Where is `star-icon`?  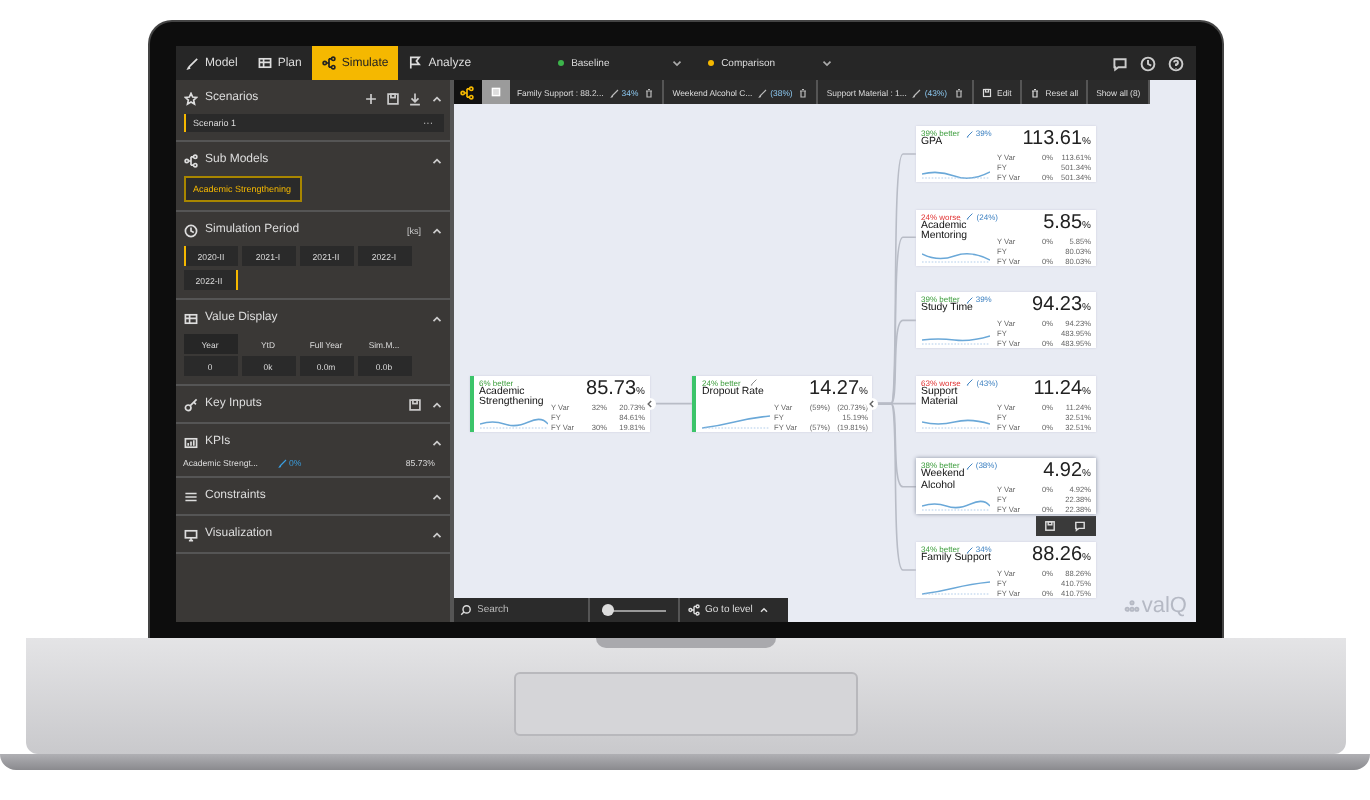
star-icon is located at coordinates (190, 98).